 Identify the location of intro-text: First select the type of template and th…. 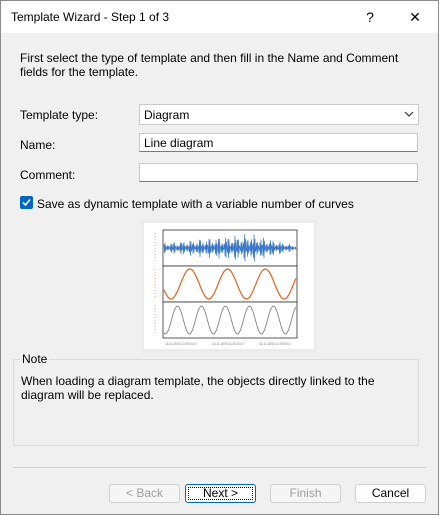
(209, 65).